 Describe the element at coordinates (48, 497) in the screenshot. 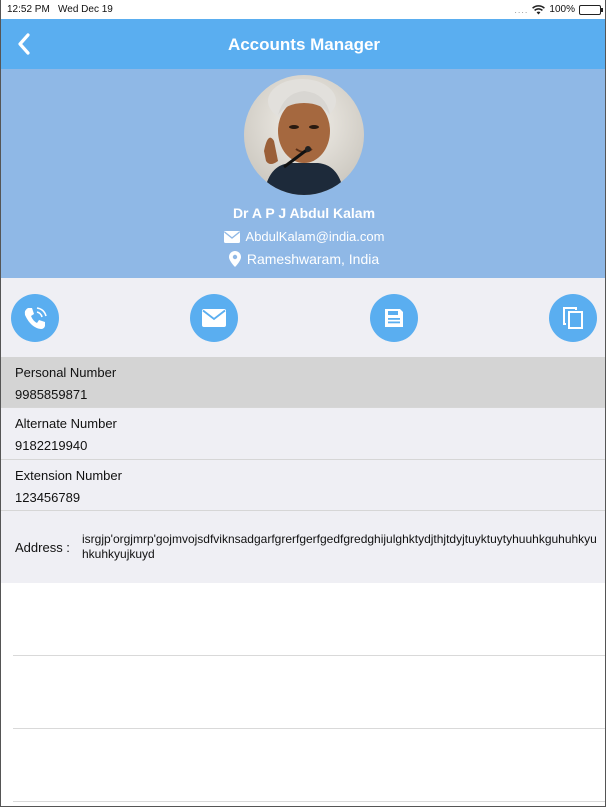

I see `field-value: 123456789` at that location.